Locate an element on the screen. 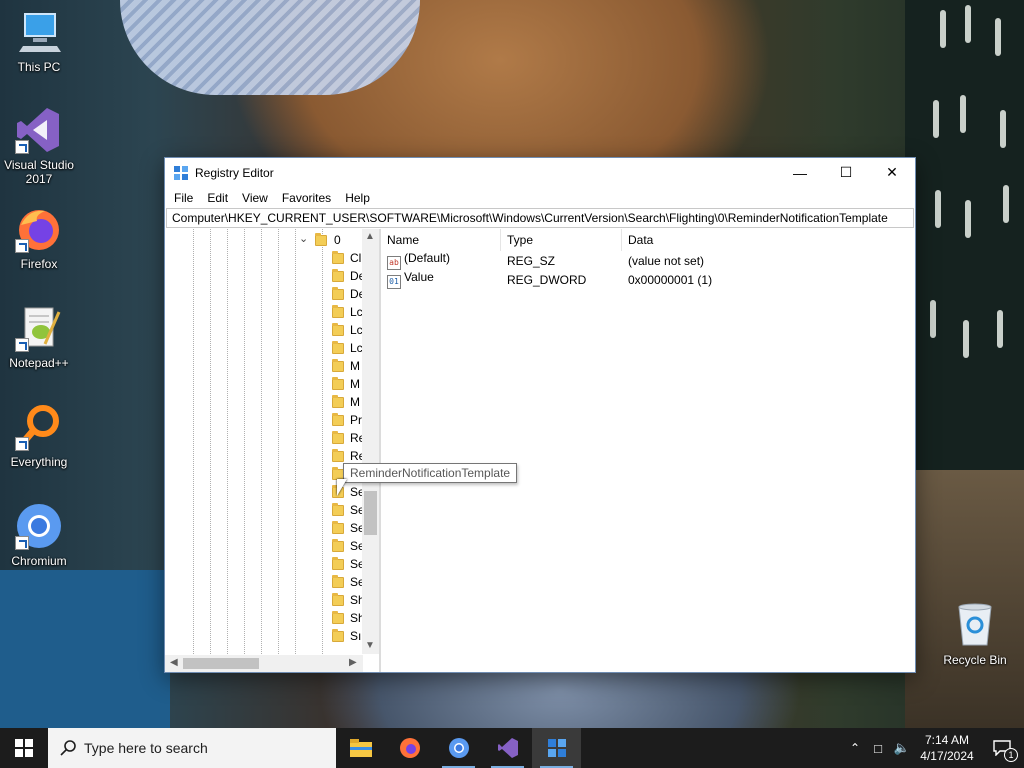 This screenshot has height=768, width=1024. registry-editor-icon is located at coordinates (556, 748).